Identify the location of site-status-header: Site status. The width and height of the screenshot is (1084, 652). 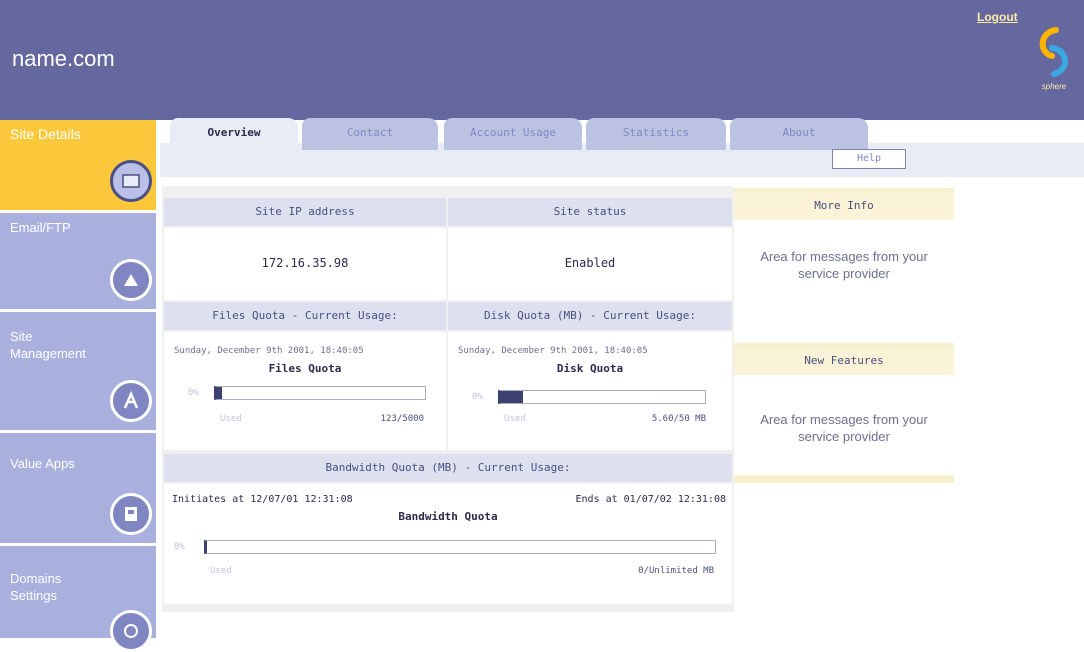
(590, 212).